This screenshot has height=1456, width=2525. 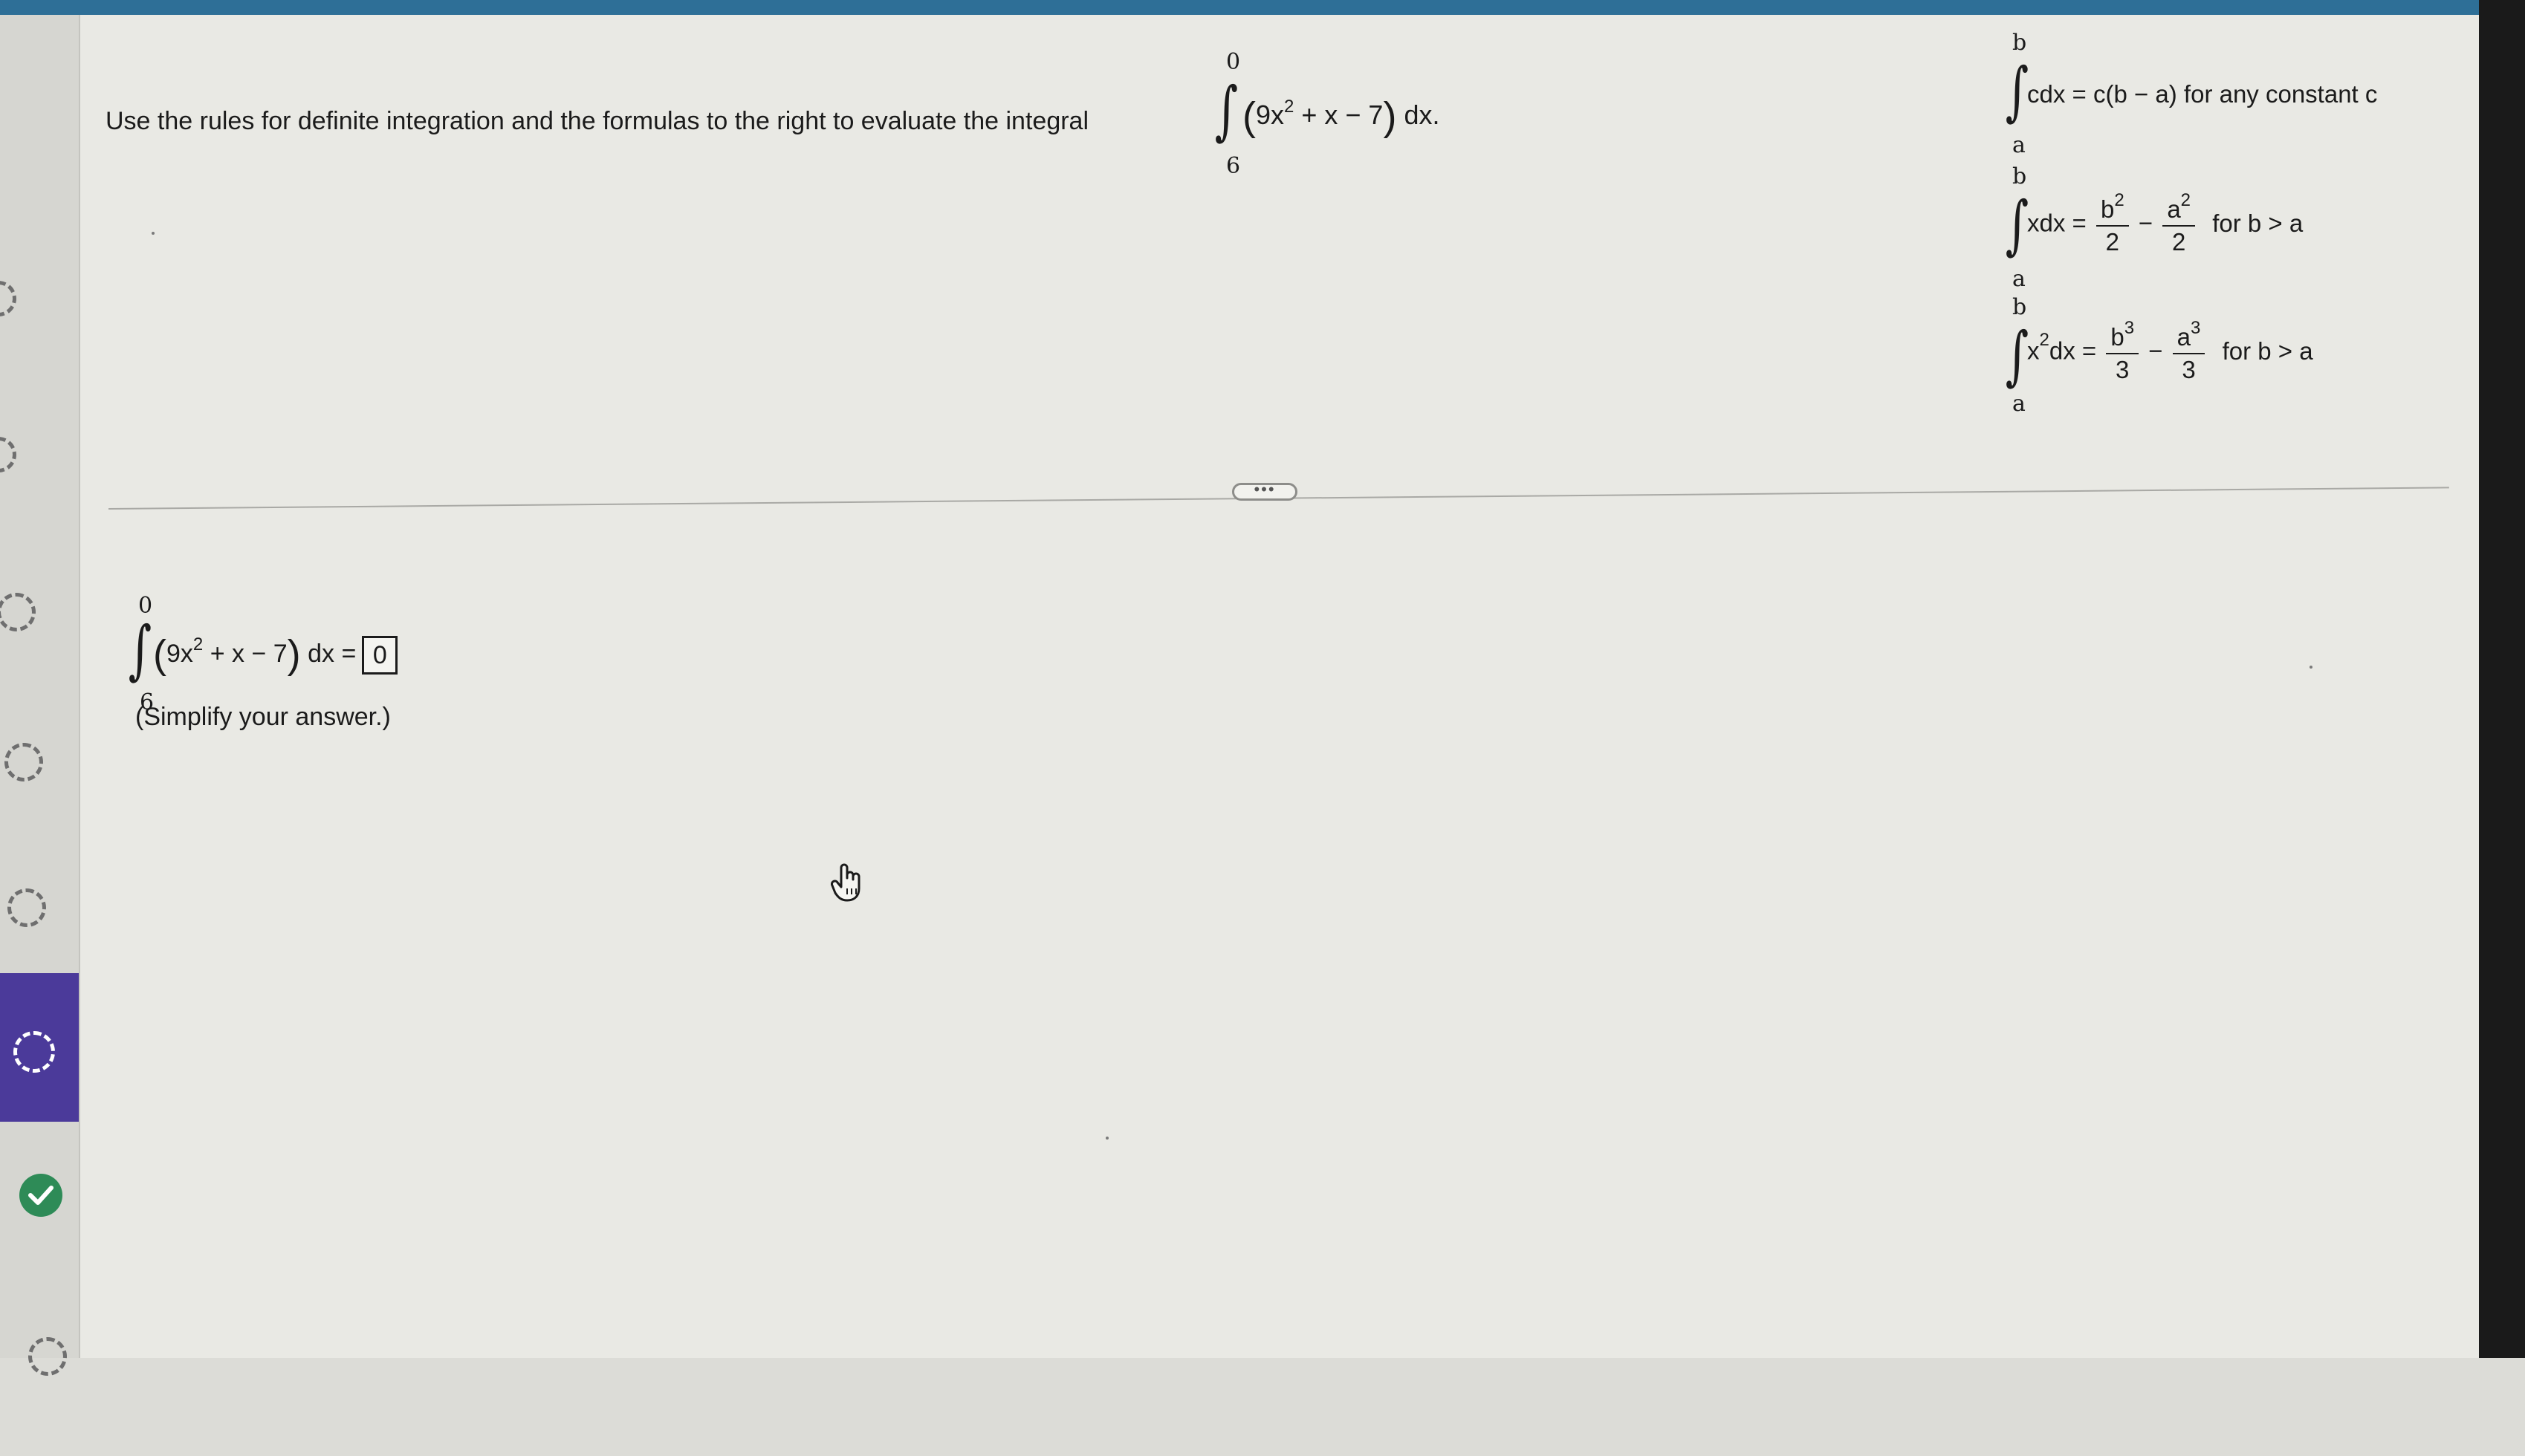 What do you see at coordinates (380, 655) in the screenshot?
I see `answer-input: 0` at bounding box center [380, 655].